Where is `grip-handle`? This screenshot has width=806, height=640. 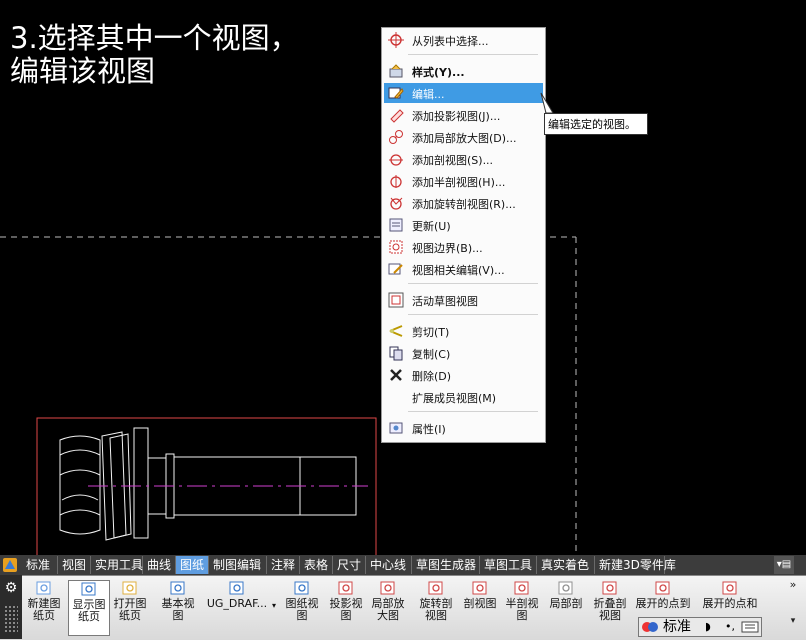 grip-handle is located at coordinates (11, 619).